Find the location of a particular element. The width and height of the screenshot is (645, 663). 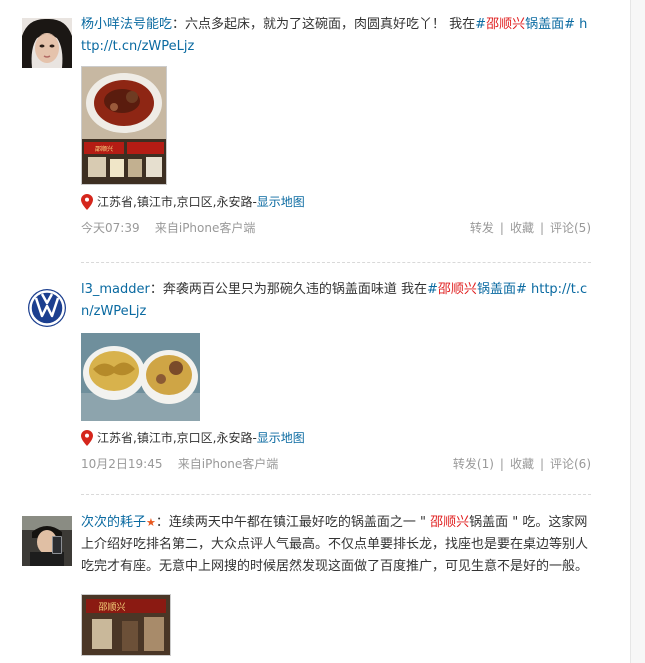

post-content: 连续两天中午都在镇江最好吃的锅盖面之一 " is located at coordinates (299, 522).